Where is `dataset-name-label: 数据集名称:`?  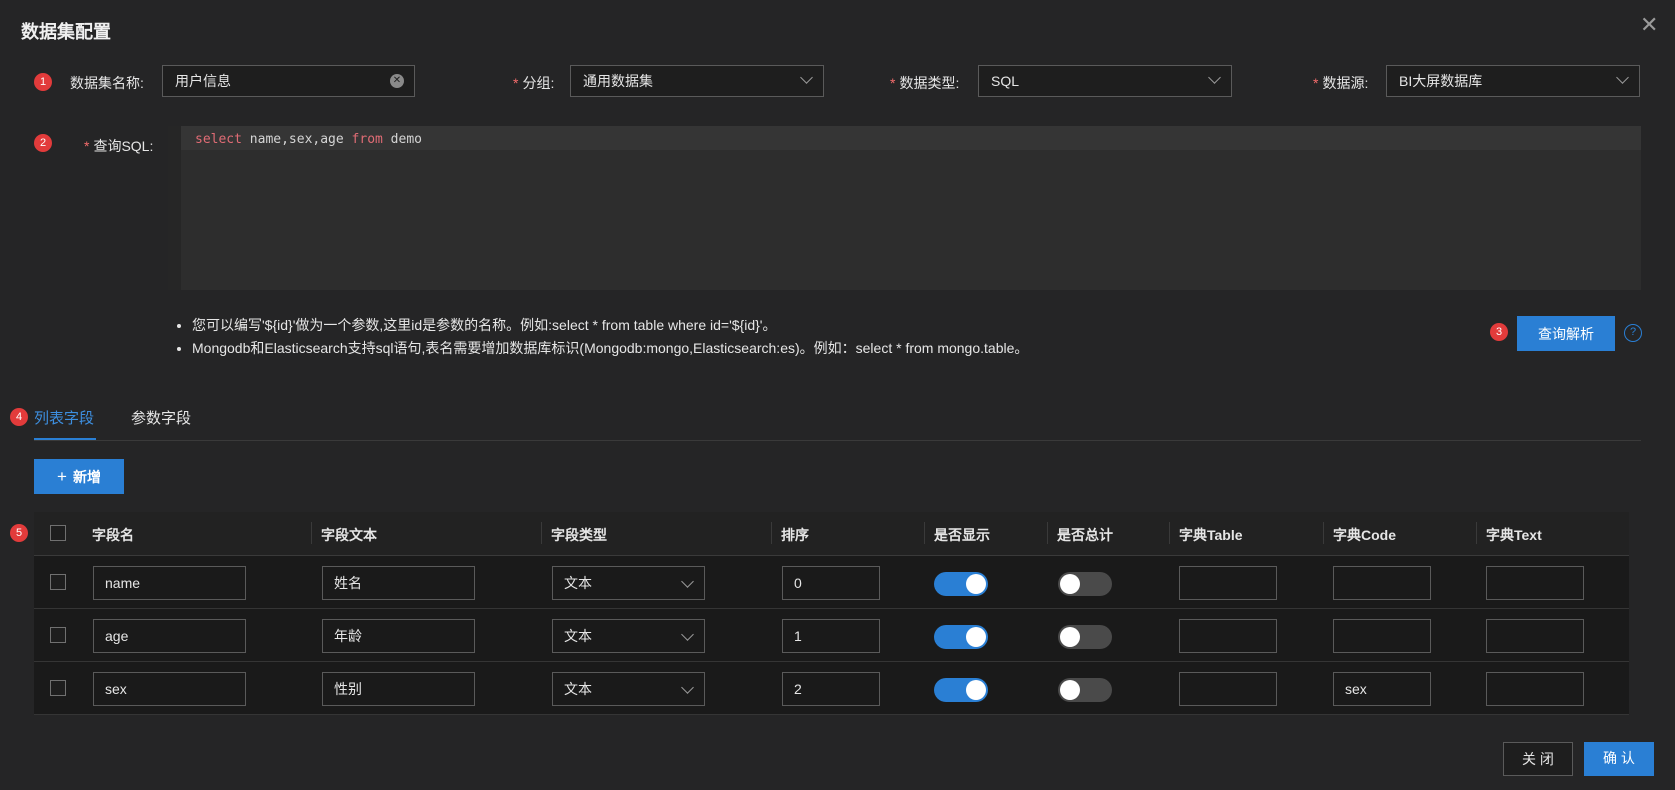 dataset-name-label: 数据集名称: is located at coordinates (107, 83).